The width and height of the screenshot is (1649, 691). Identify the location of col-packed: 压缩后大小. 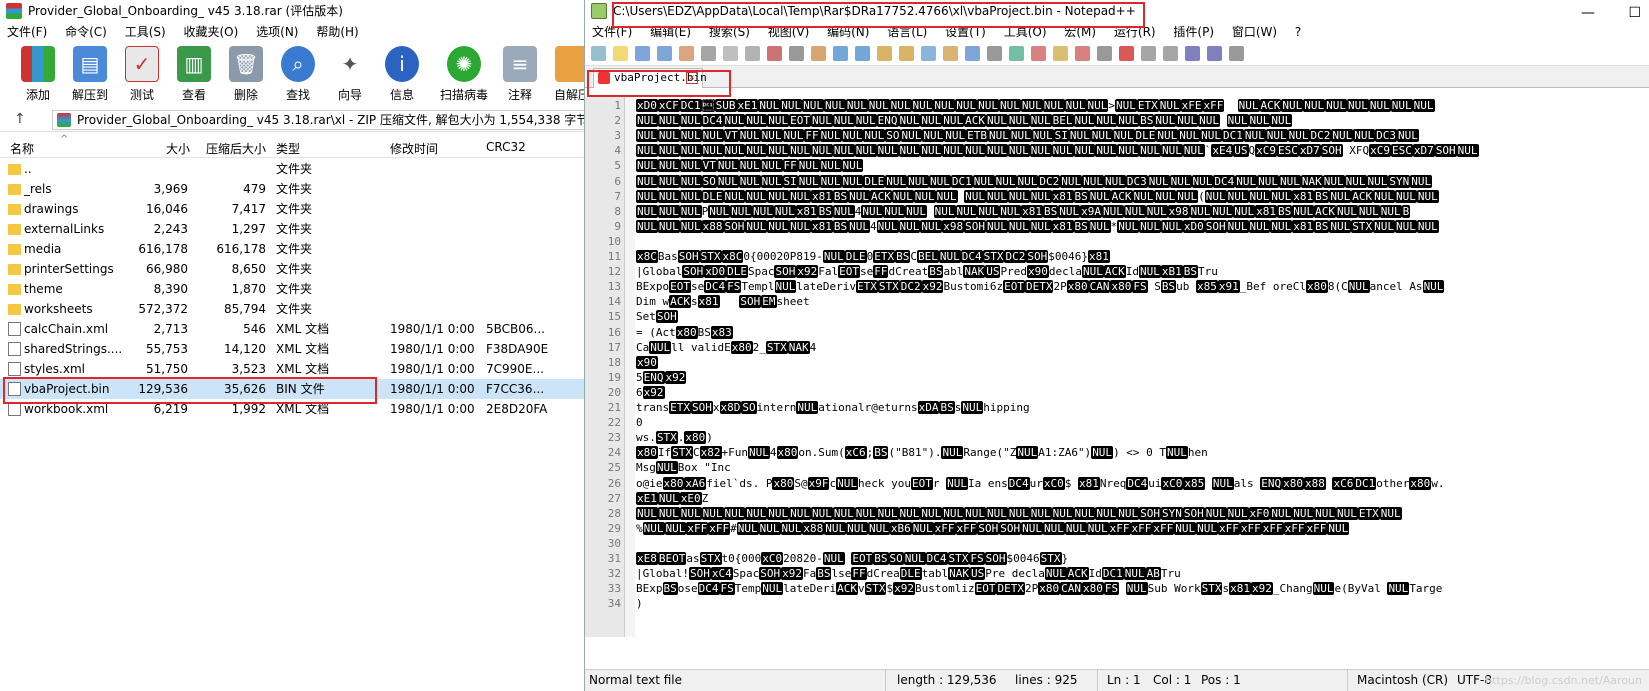
(236, 148).